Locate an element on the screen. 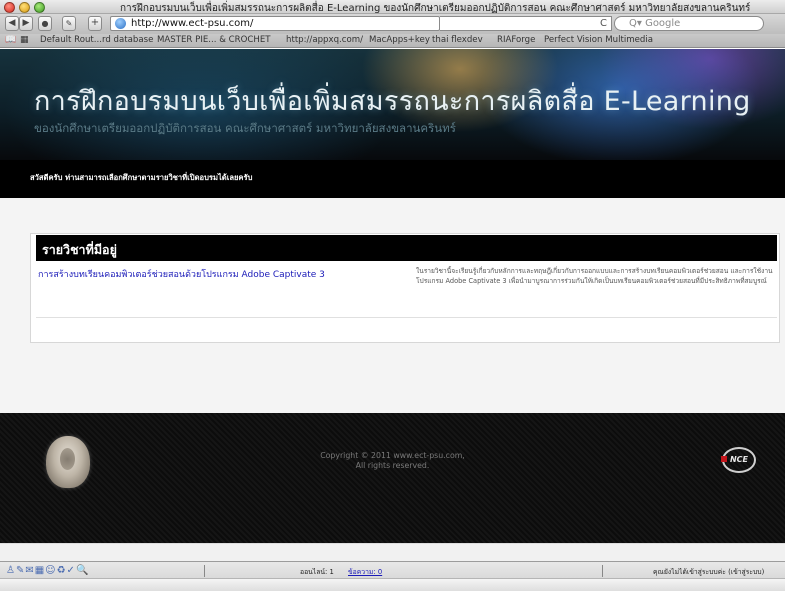 The width and height of the screenshot is (785, 591). reload-icon: C is located at coordinates (603, 23).